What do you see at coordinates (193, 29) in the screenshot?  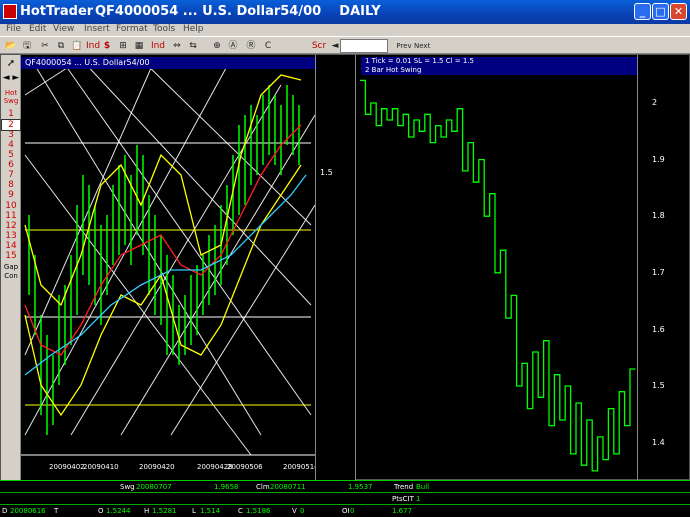 I see `menu-help: Help` at bounding box center [193, 29].